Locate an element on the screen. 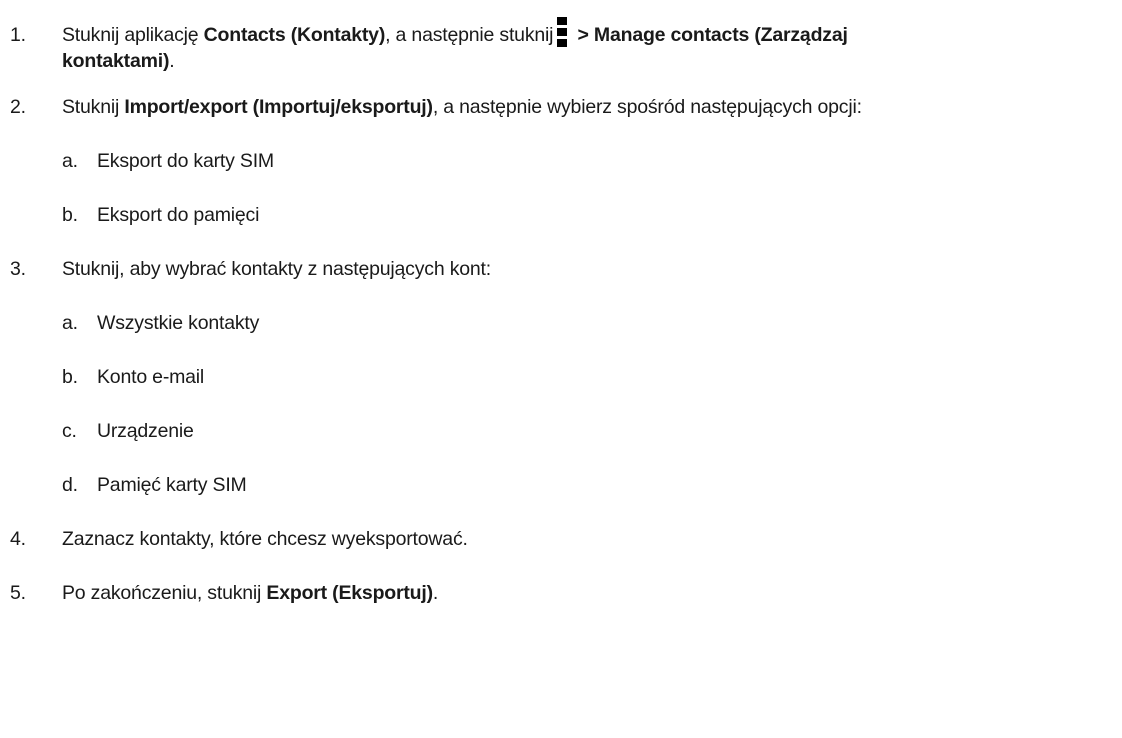 The image size is (1122, 738). option-label: Pamięć karty SIM is located at coordinates (172, 485).